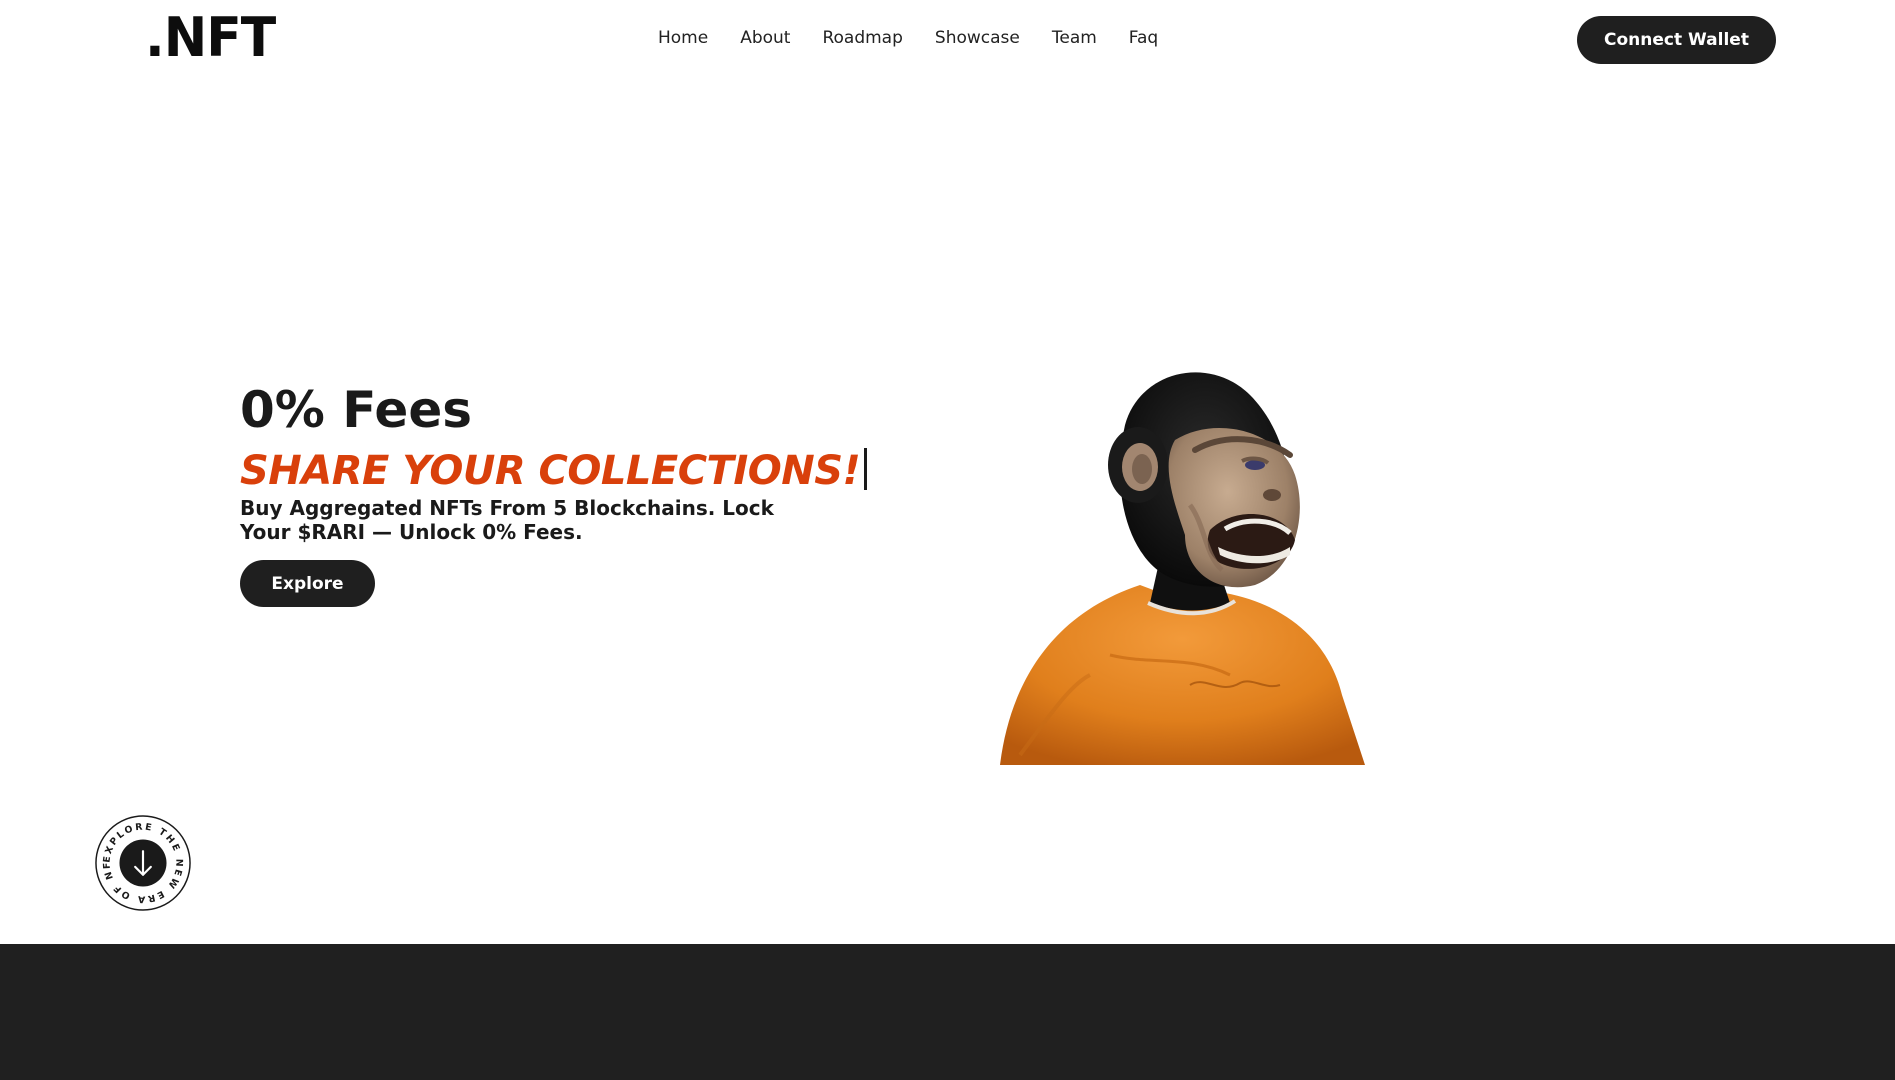 The image size is (1895, 1080). I want to click on typing-cursor, so click(866, 469).